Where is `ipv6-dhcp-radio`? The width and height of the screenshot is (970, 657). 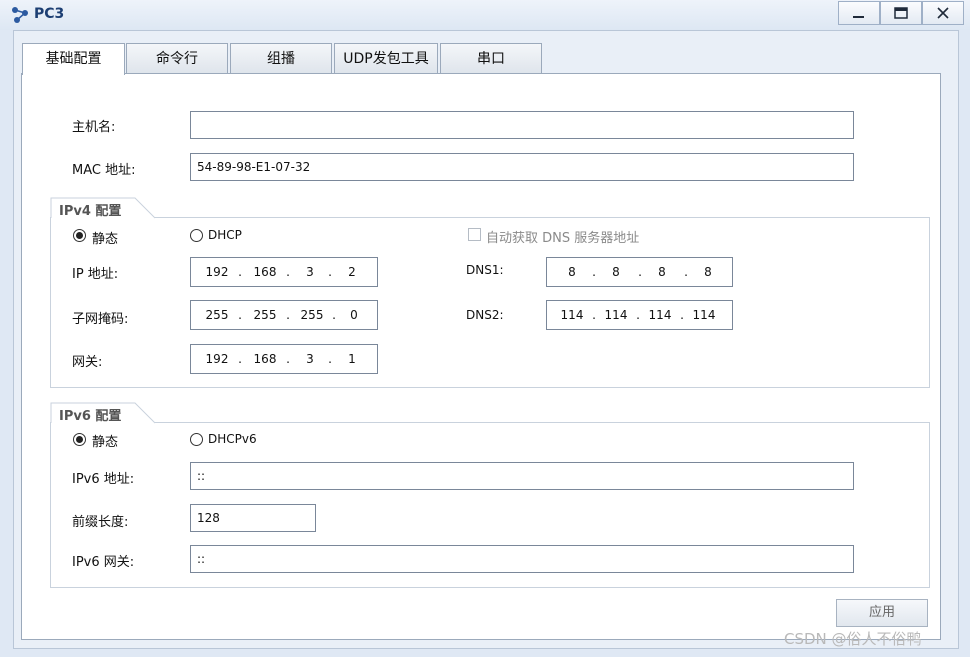 ipv6-dhcp-radio is located at coordinates (196, 439).